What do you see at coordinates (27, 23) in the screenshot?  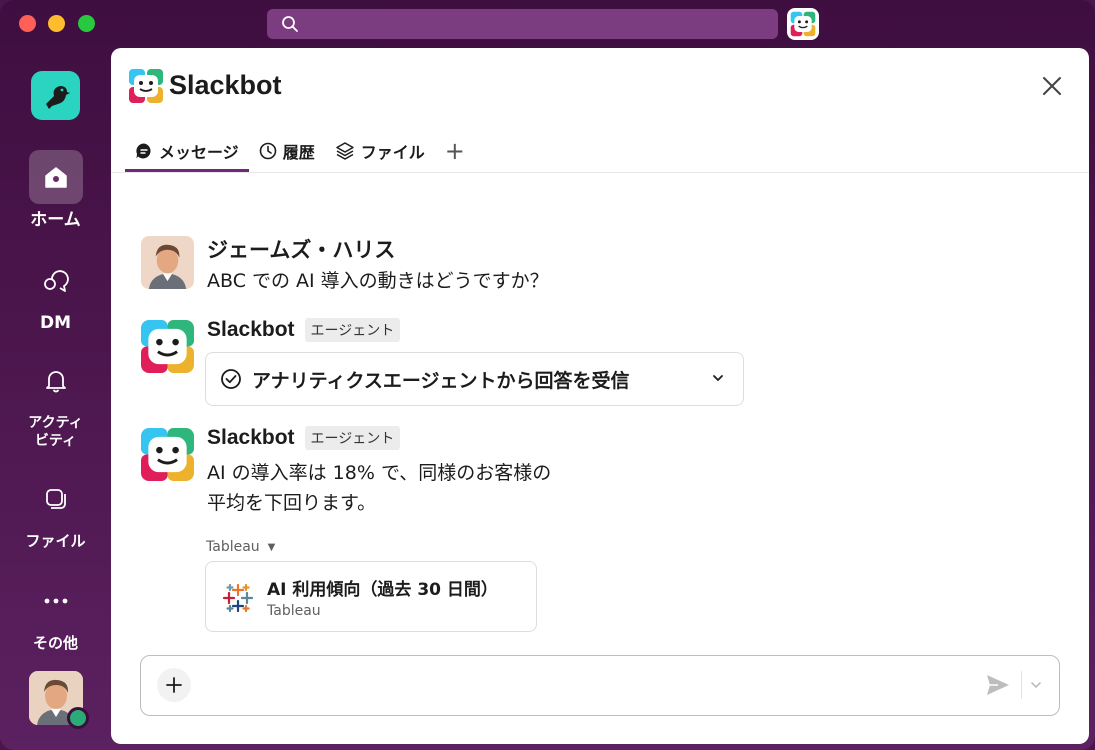 I see `close-window-button` at bounding box center [27, 23].